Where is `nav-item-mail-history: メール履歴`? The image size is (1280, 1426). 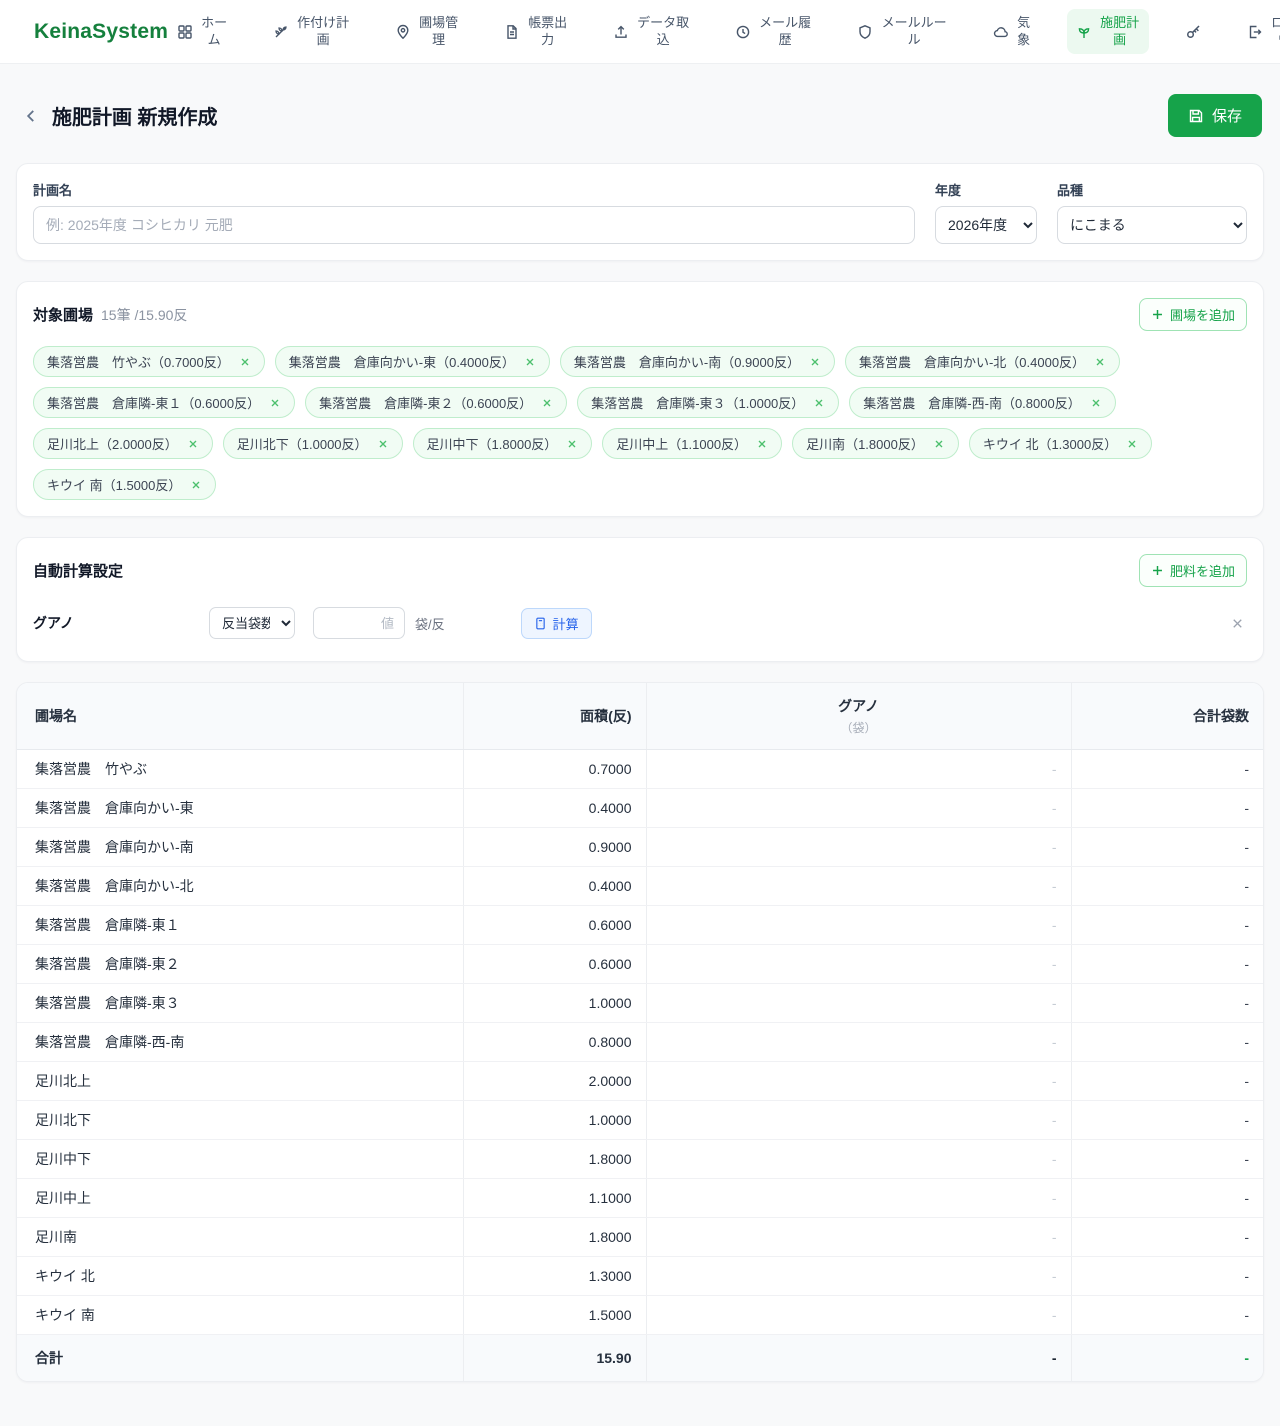 nav-item-mail-history: メール履歴 is located at coordinates (773, 31).